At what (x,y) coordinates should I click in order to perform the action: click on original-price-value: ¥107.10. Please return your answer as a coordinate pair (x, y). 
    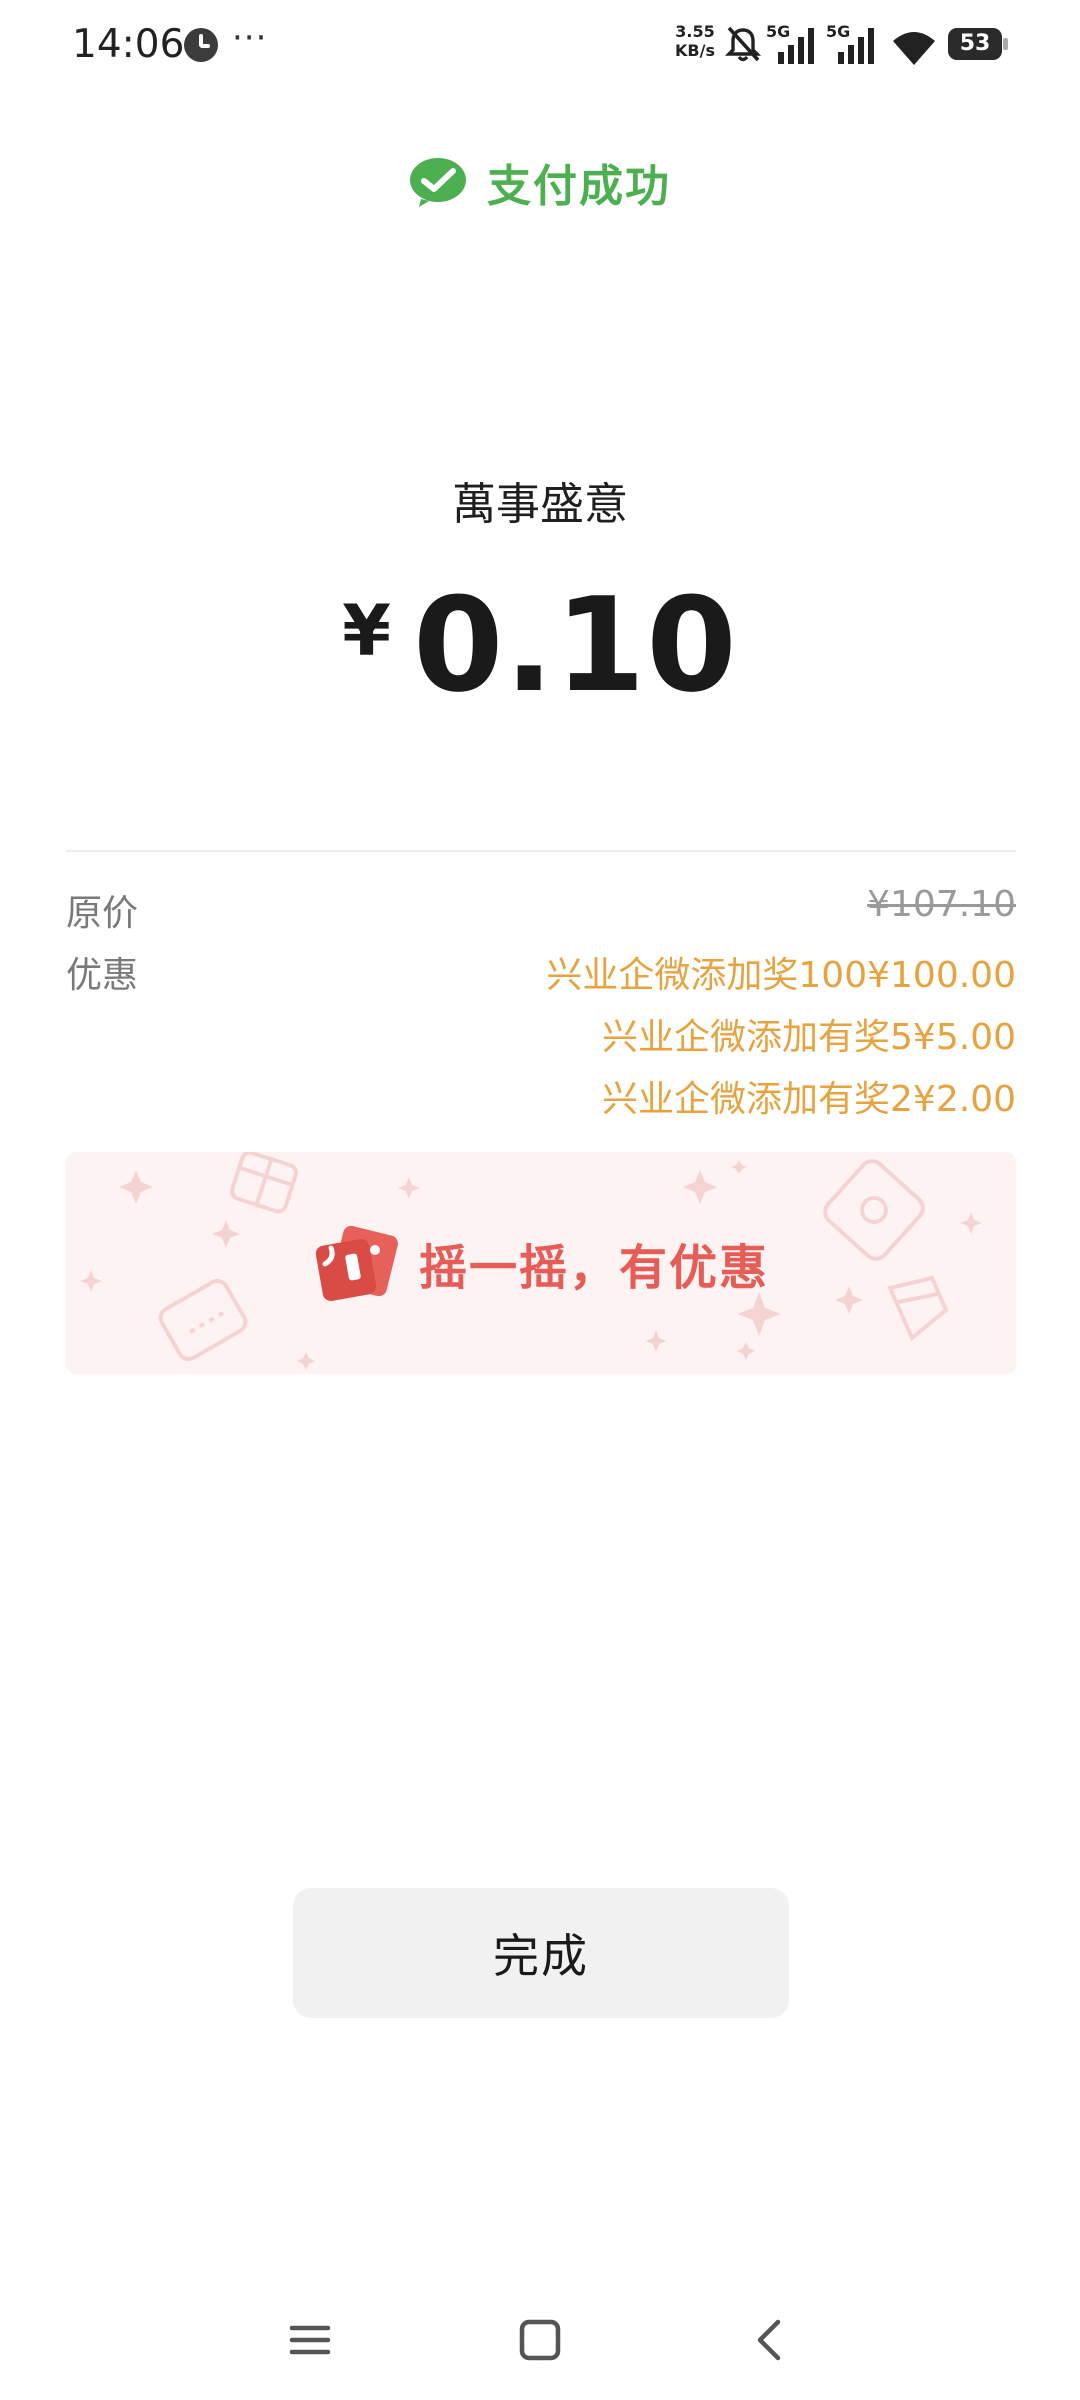
    Looking at the image, I should click on (941, 904).